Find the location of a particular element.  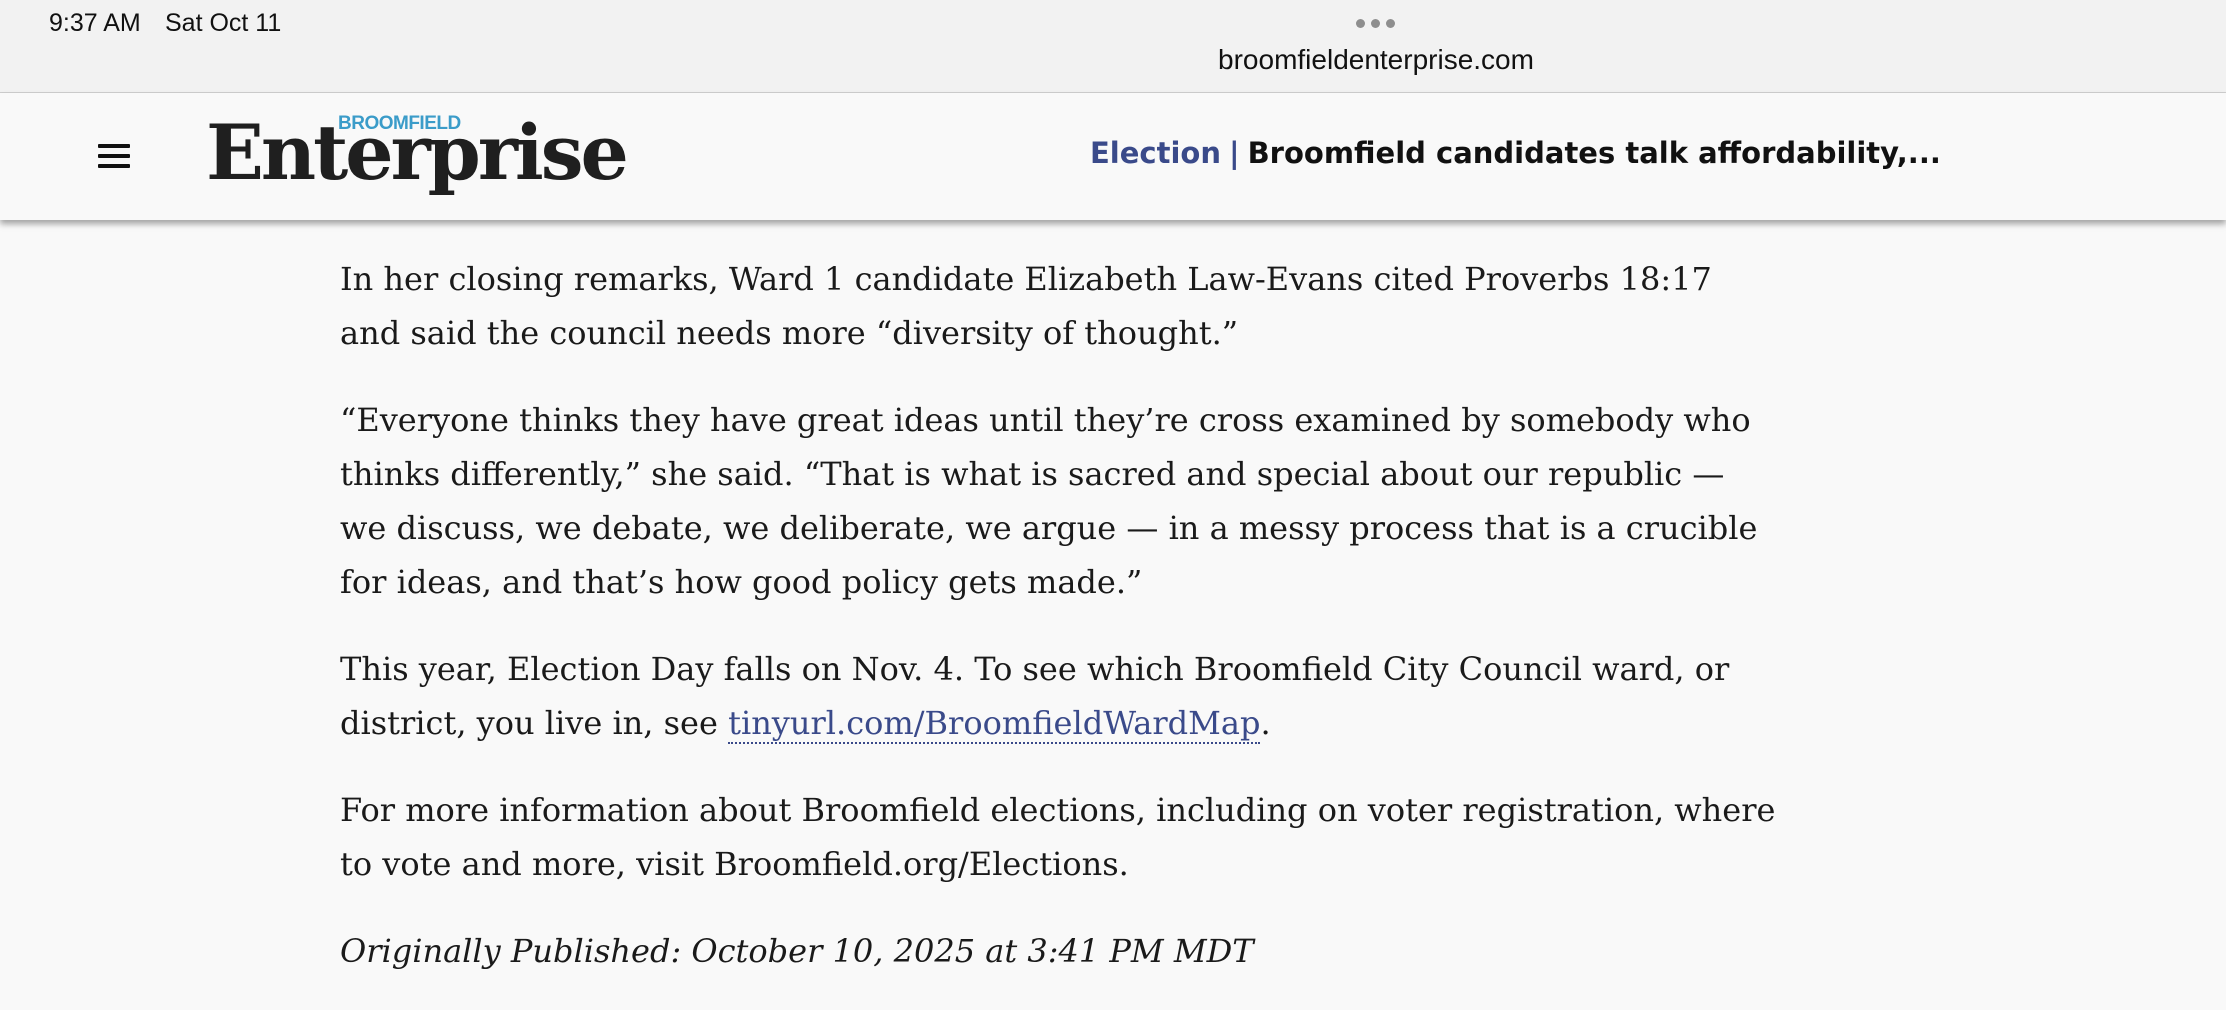

address-bar-url: broomfieldenterprise.com is located at coordinates (1376, 60).